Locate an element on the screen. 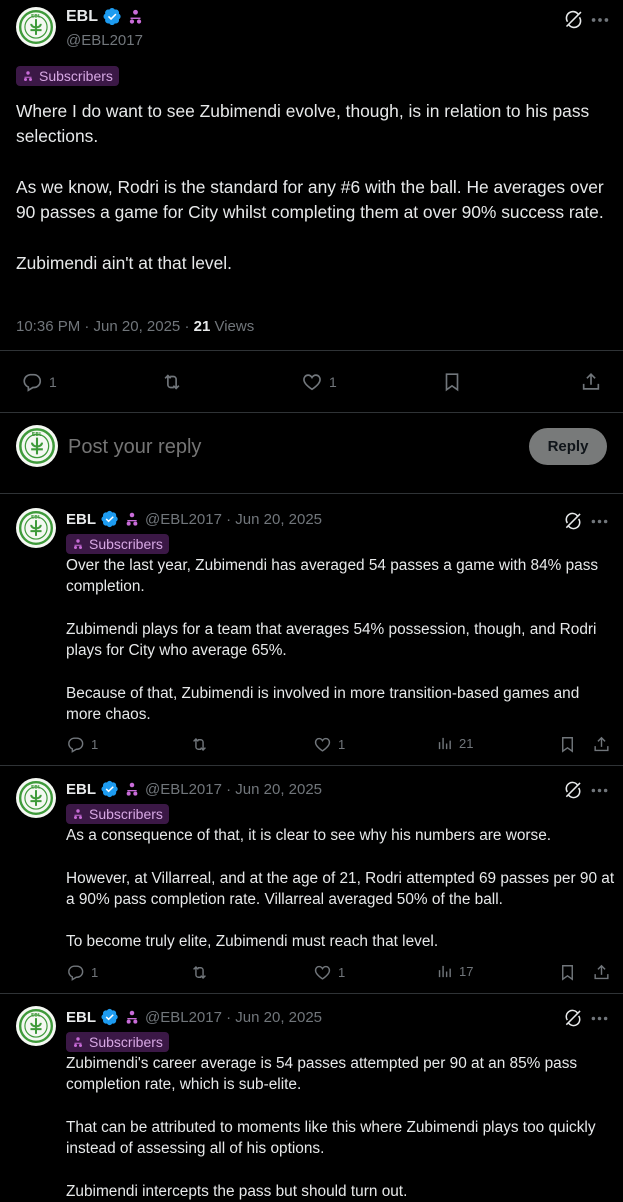  composer-avatar is located at coordinates (37, 446).